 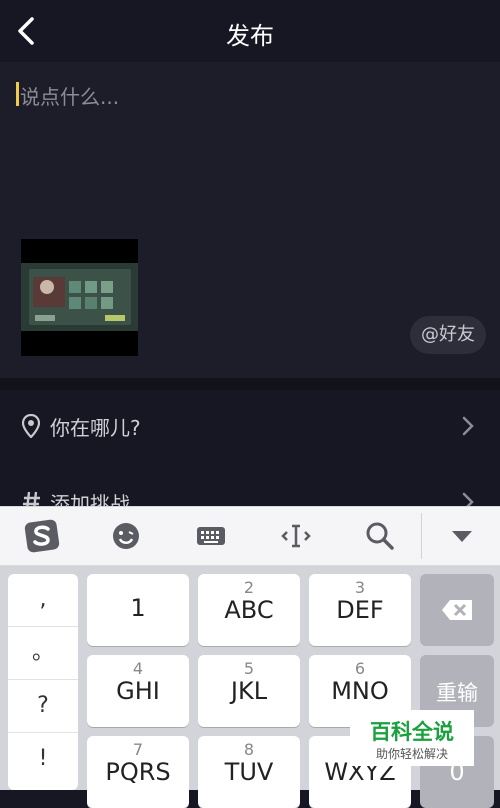 What do you see at coordinates (360, 668) in the screenshot?
I see `key-number: 6` at bounding box center [360, 668].